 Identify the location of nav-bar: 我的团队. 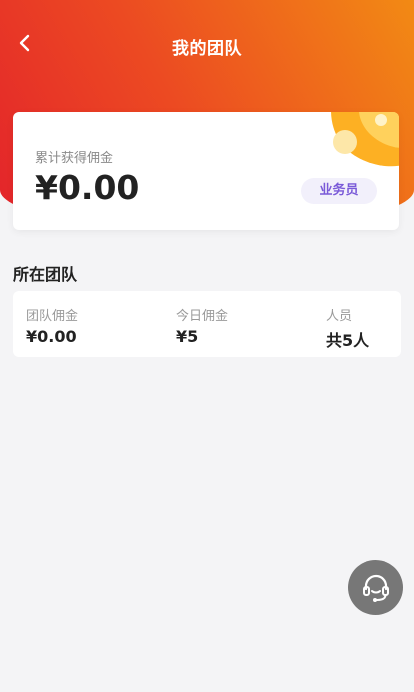
(207, 46).